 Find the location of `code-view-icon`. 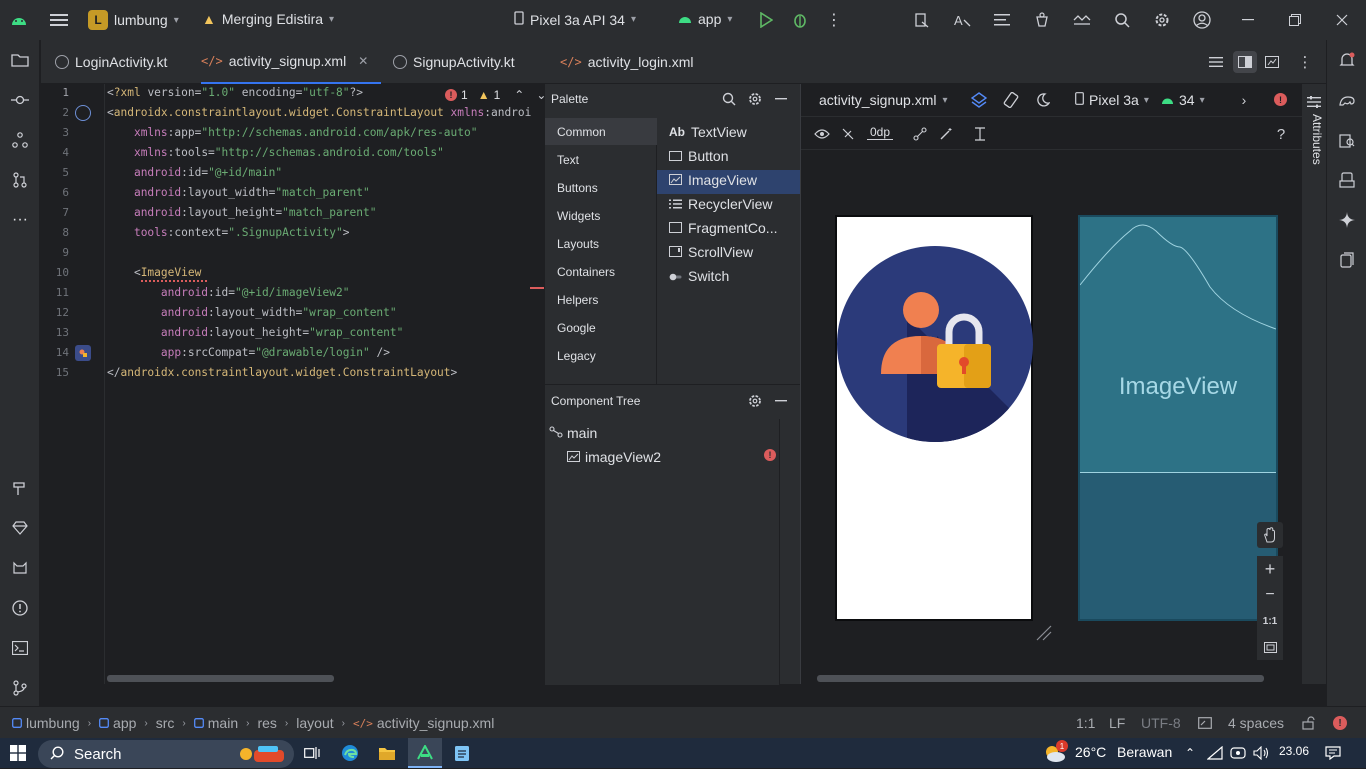

code-view-icon is located at coordinates (1216, 62).